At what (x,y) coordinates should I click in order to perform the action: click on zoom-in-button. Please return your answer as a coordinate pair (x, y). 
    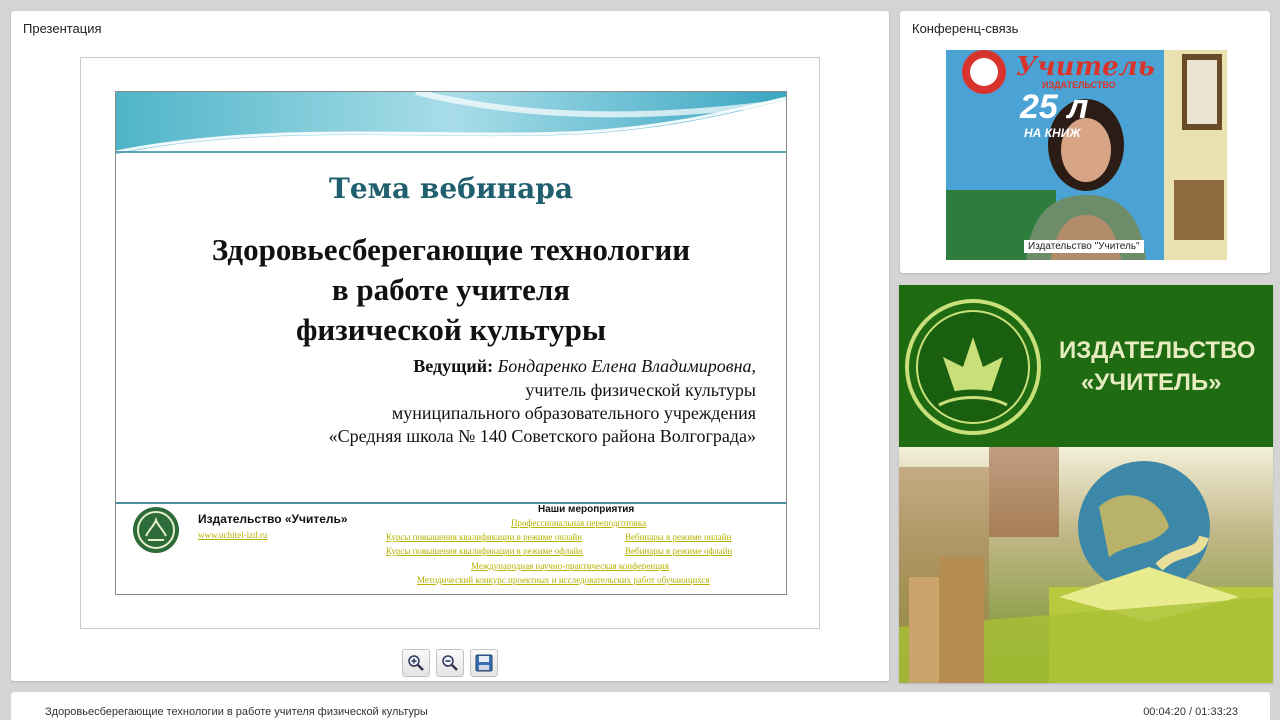
    Looking at the image, I should click on (416, 663).